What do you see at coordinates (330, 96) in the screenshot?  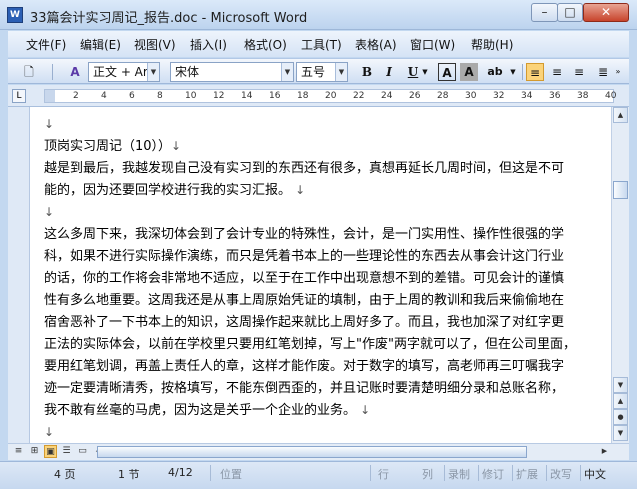 I see `horizontal-ruler: 2 4 6 8 10 12 14 16 18 20 22 24 26 28 30 32 34 36 38 40` at bounding box center [330, 96].